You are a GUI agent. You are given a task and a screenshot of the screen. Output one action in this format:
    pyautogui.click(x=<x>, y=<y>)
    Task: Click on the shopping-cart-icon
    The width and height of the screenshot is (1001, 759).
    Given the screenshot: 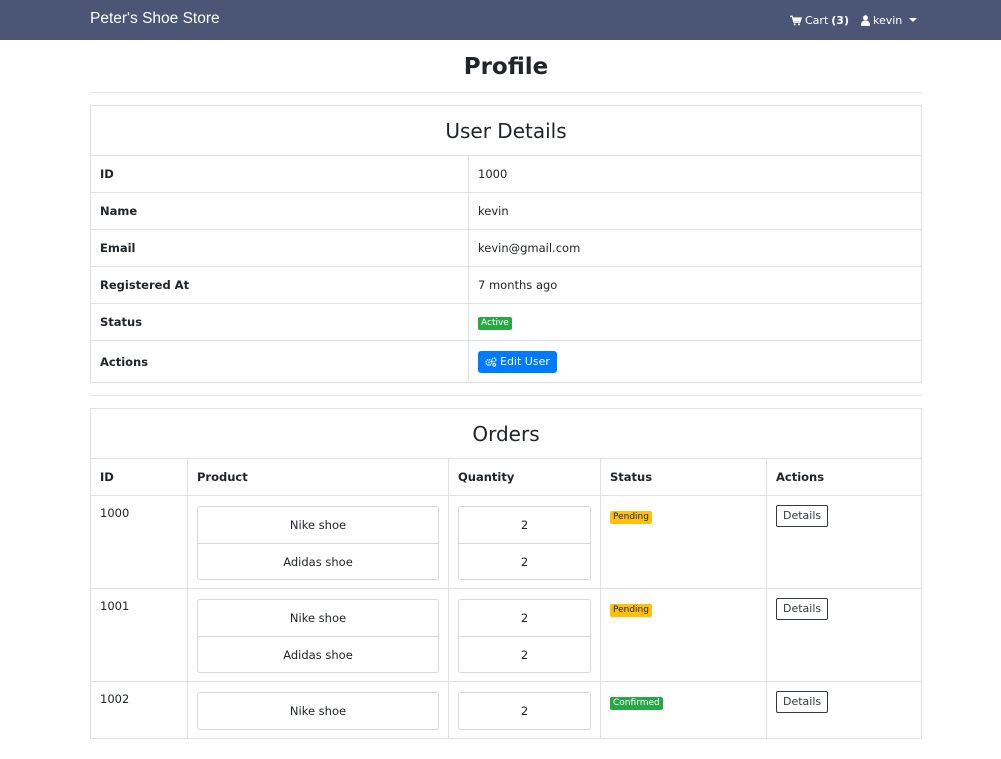 What is the action you would take?
    pyautogui.click(x=796, y=20)
    